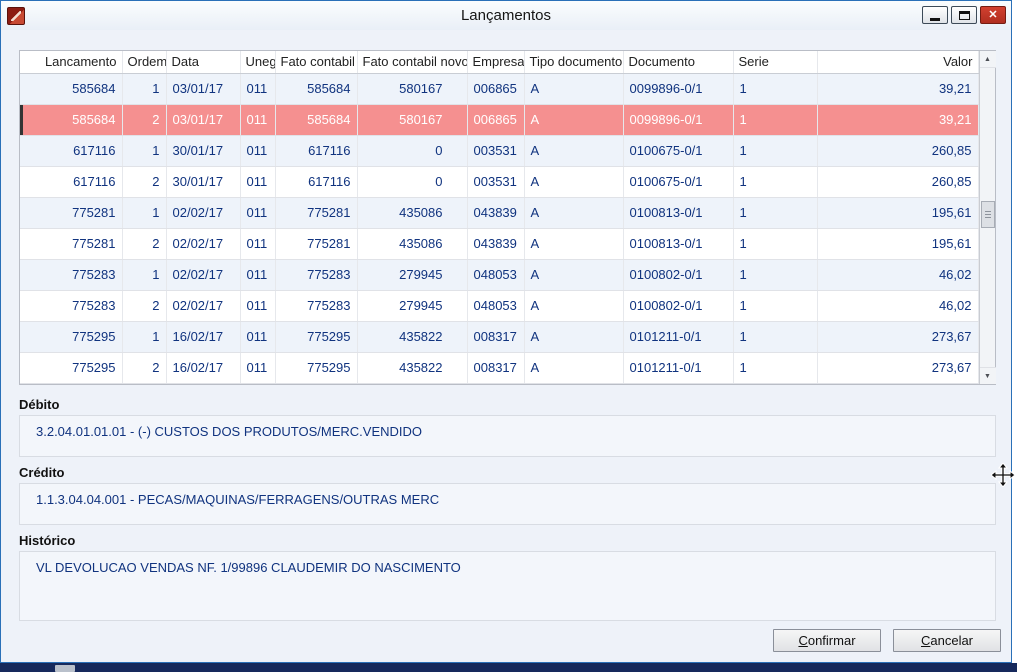 The height and width of the screenshot is (672, 1017). What do you see at coordinates (316, 62) in the screenshot?
I see `column-header-fato_contabil: Fato contabil` at bounding box center [316, 62].